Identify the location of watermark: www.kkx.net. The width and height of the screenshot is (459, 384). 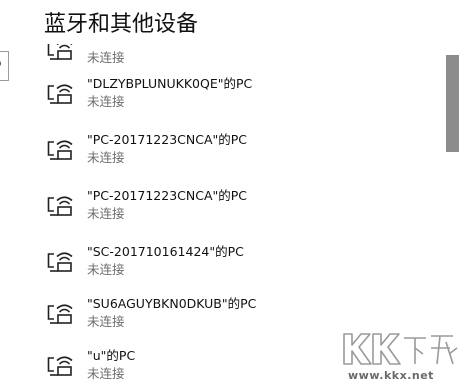
(399, 356).